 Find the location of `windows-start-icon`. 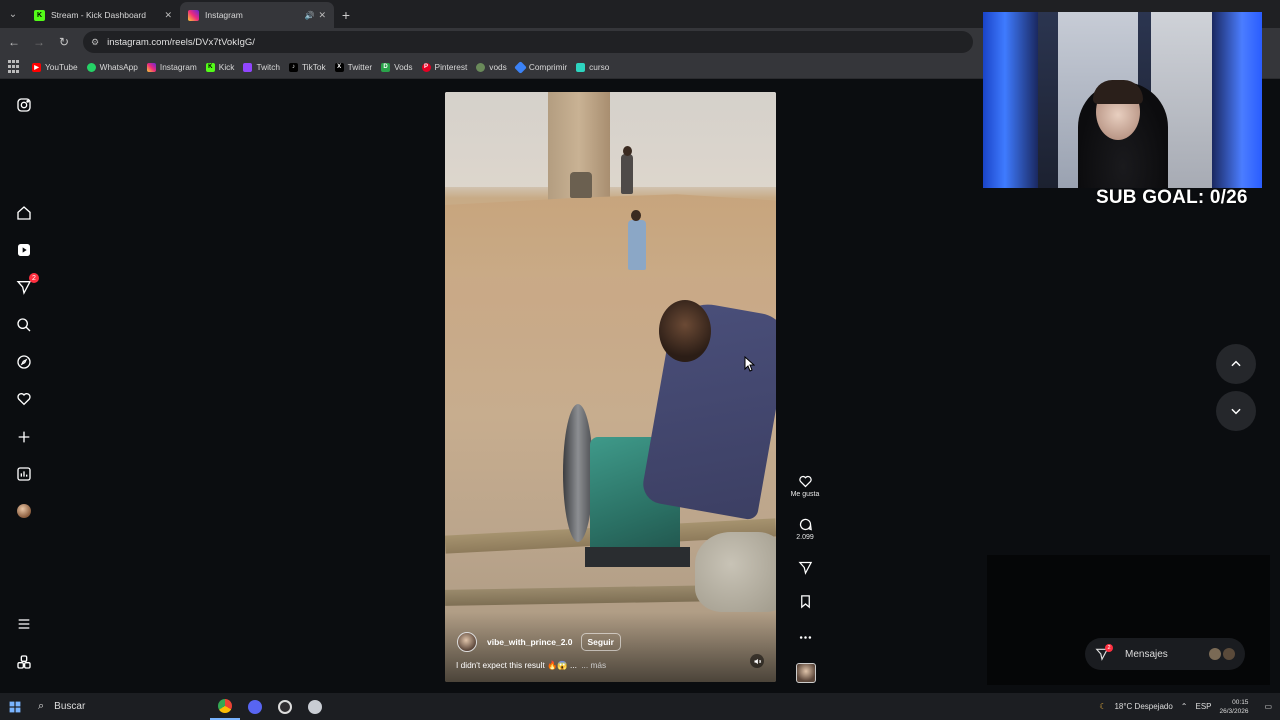

windows-start-icon is located at coordinates (15, 706).